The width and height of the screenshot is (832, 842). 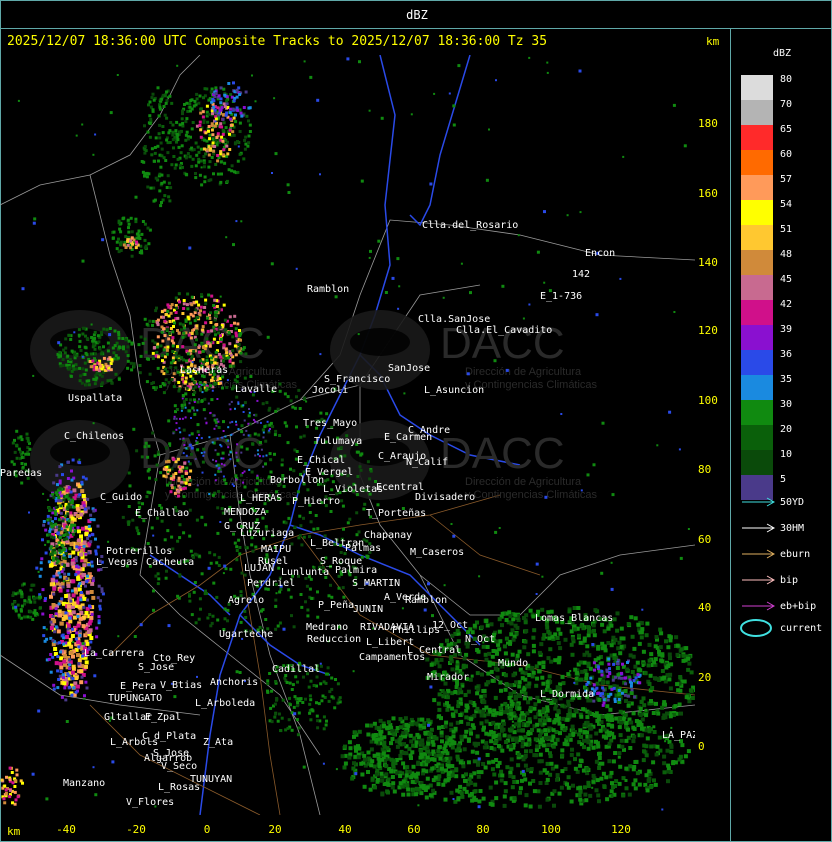 I want to click on header-unit-label: dBZ, so click(x=417, y=15).